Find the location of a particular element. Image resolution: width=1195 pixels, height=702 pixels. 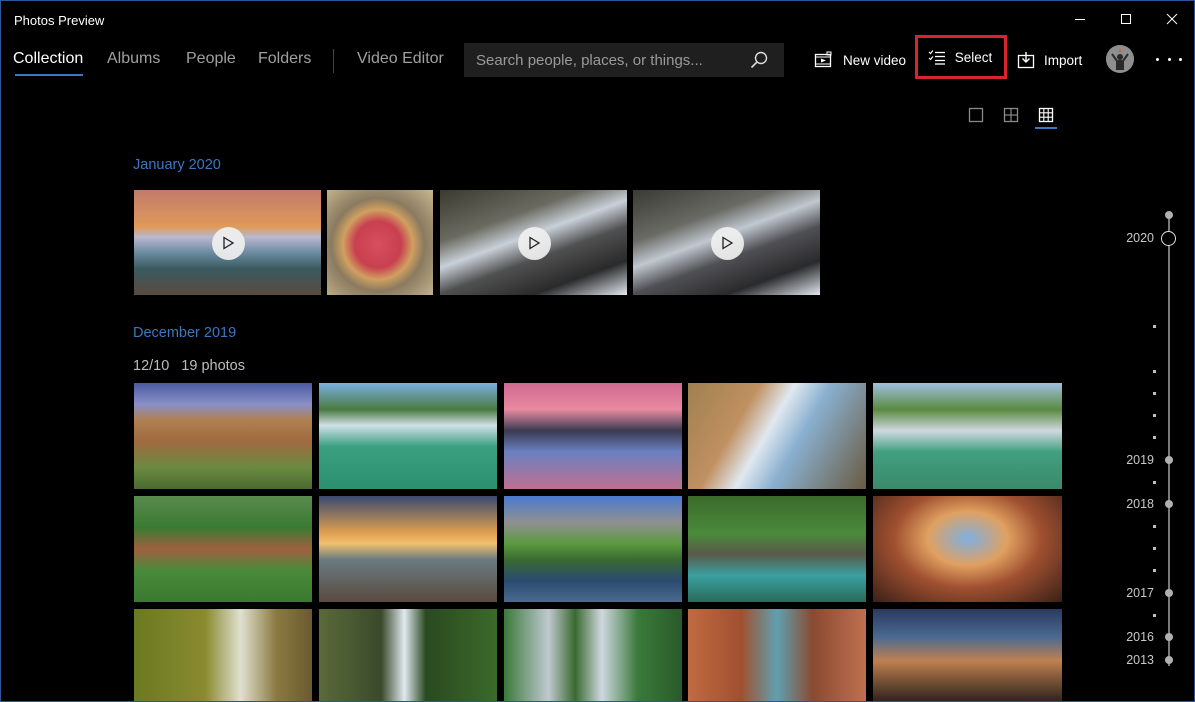

search-box is located at coordinates (624, 60).